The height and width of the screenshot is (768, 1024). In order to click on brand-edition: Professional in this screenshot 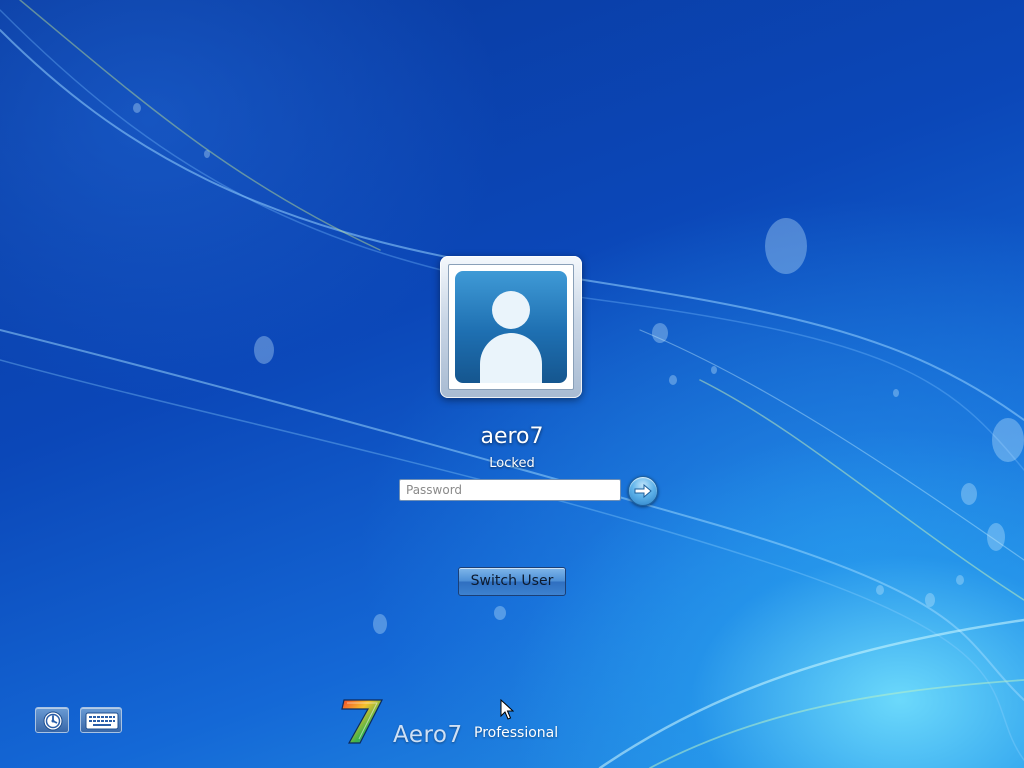, I will do `click(516, 733)`.